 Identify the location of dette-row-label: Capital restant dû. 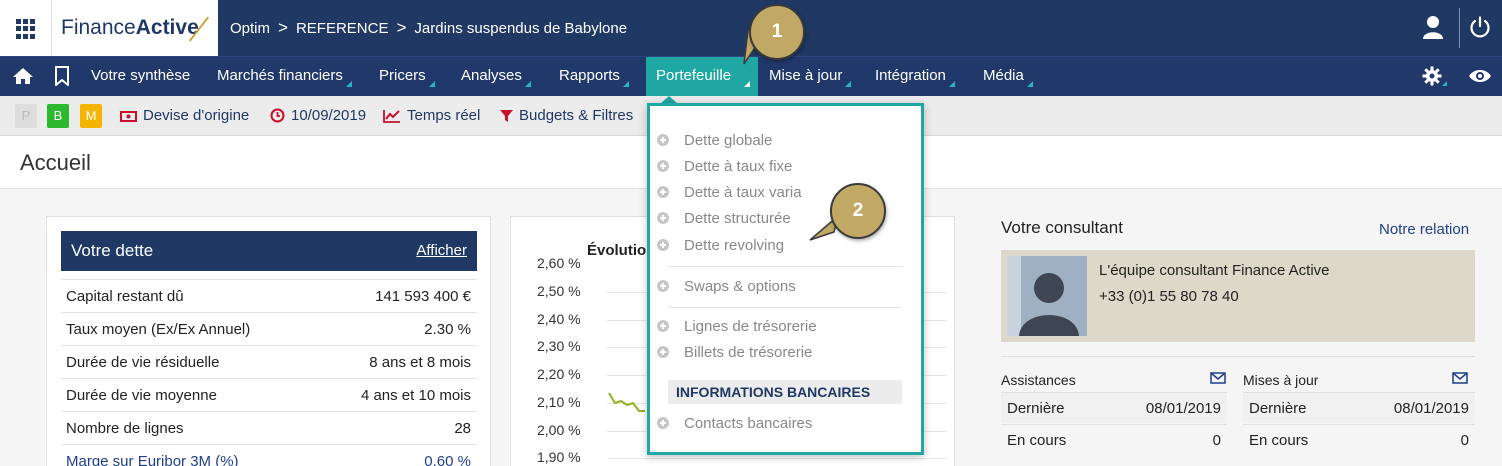
(125, 296).